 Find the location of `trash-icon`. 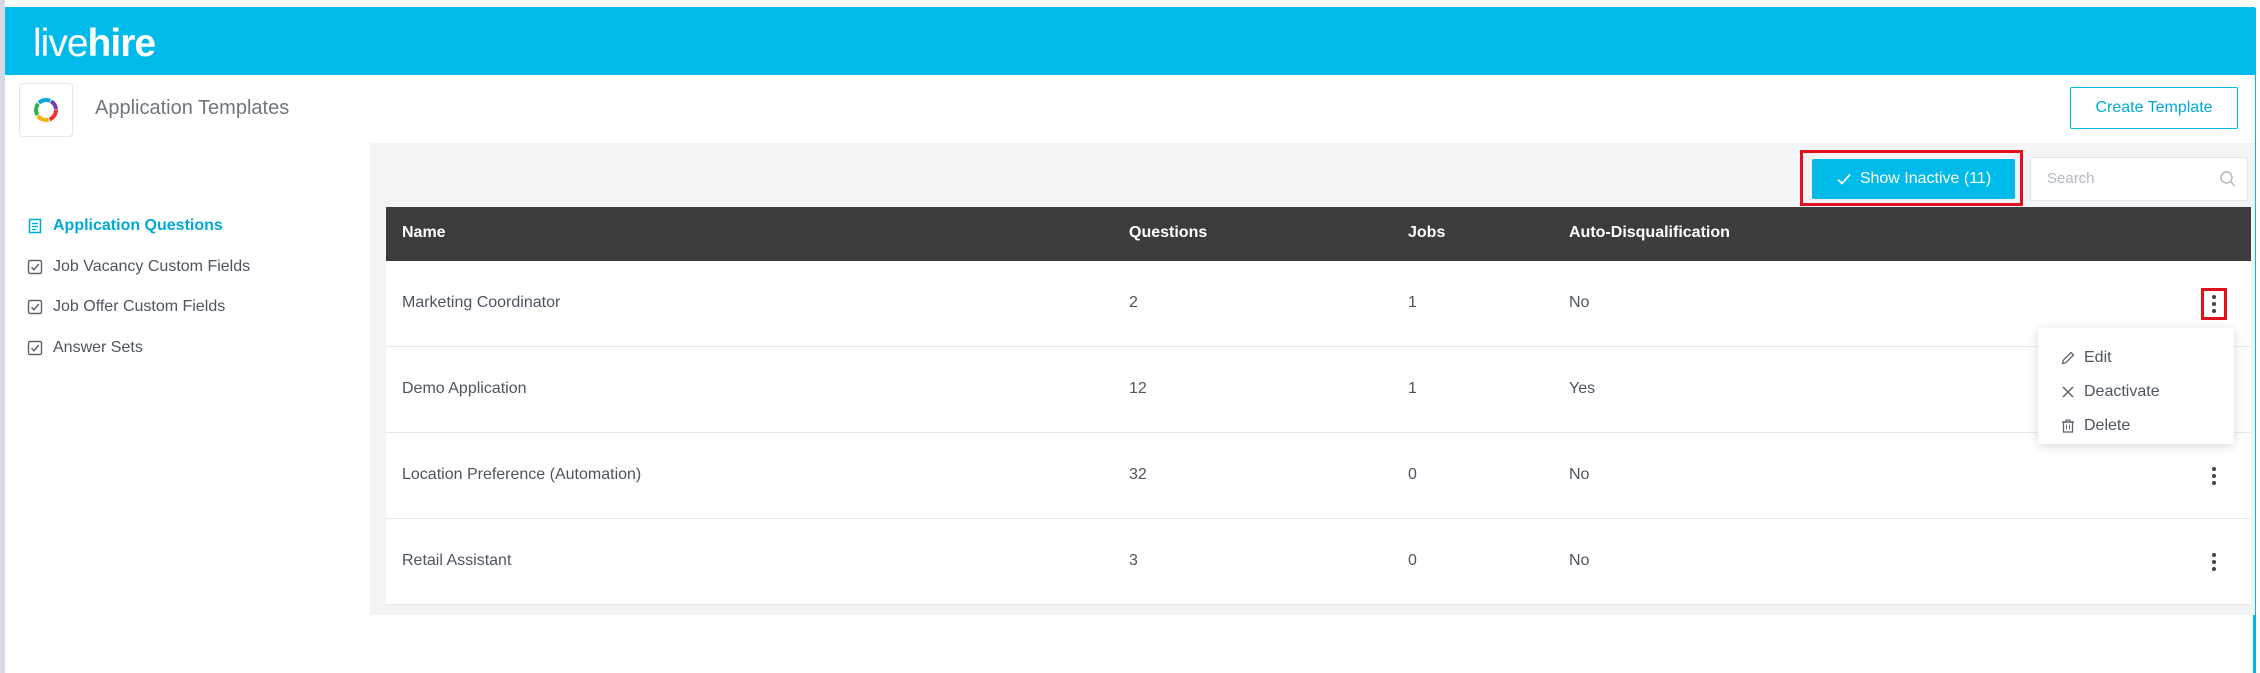

trash-icon is located at coordinates (2068, 426).